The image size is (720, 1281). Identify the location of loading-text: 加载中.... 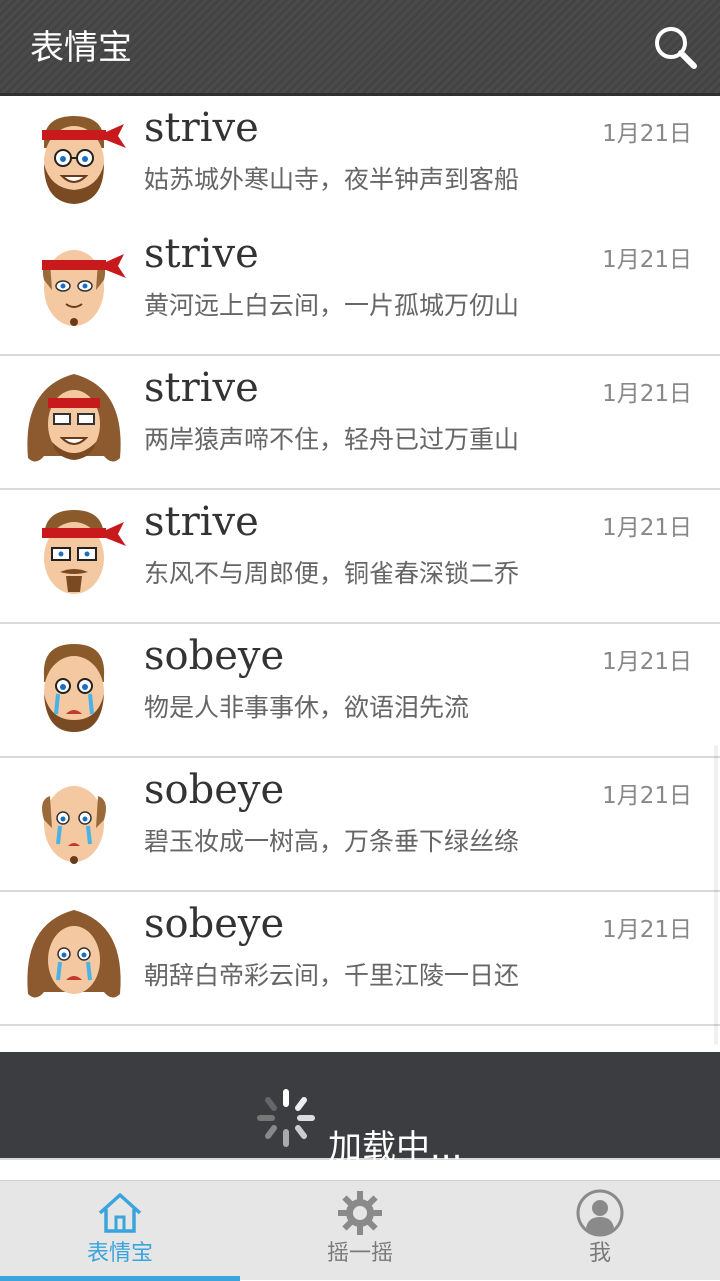
(395, 1148).